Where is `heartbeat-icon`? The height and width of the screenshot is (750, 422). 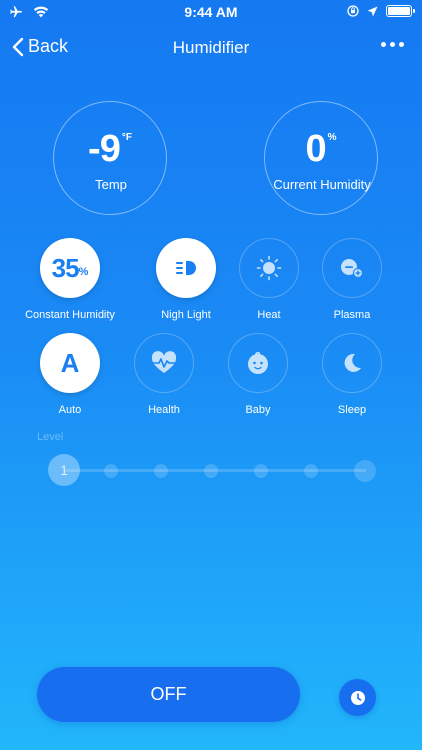
heartbeat-icon is located at coordinates (164, 362).